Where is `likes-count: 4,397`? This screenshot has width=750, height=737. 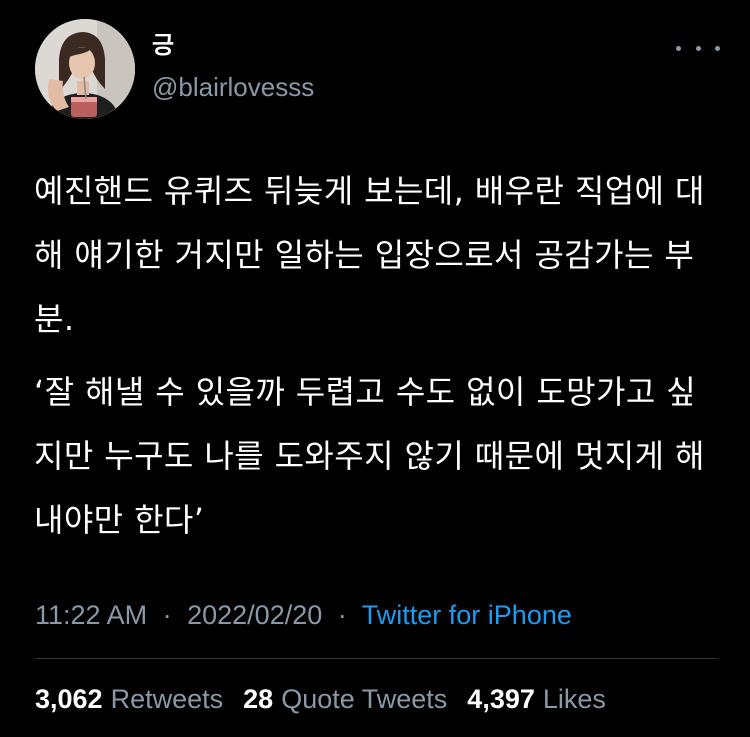
likes-count: 4,397 is located at coordinates (501, 699).